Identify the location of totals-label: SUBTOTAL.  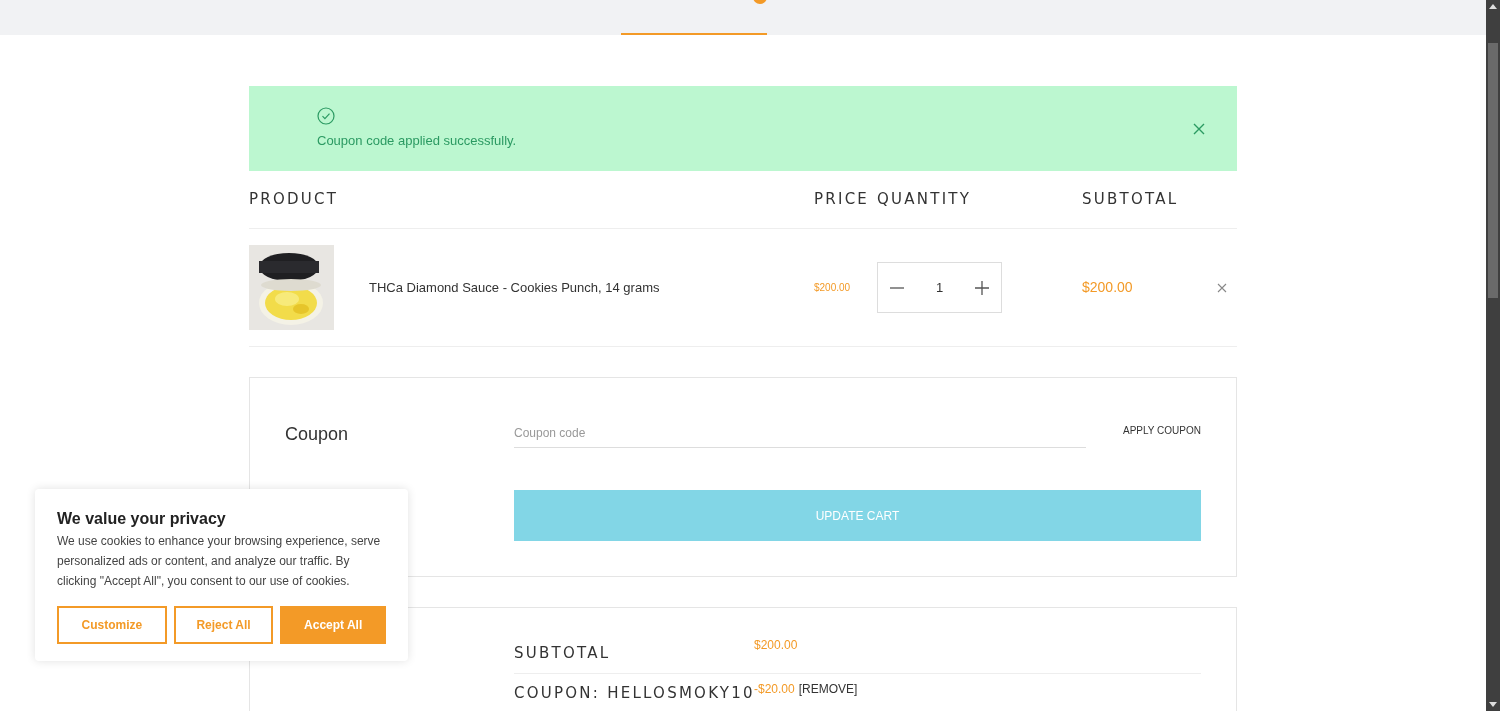
(563, 653).